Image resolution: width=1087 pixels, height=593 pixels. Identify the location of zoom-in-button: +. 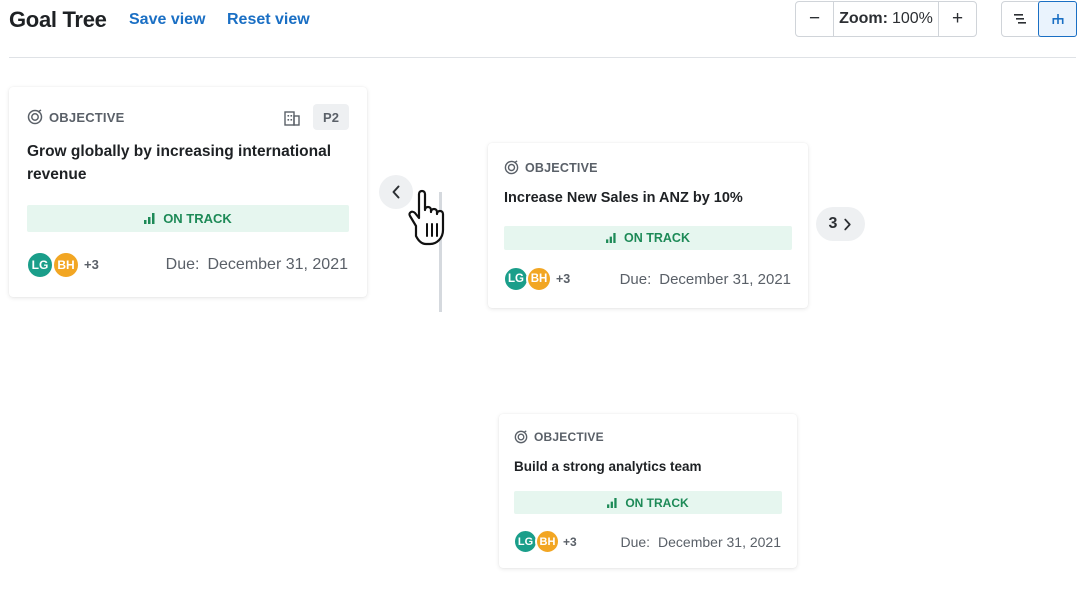
(957, 19).